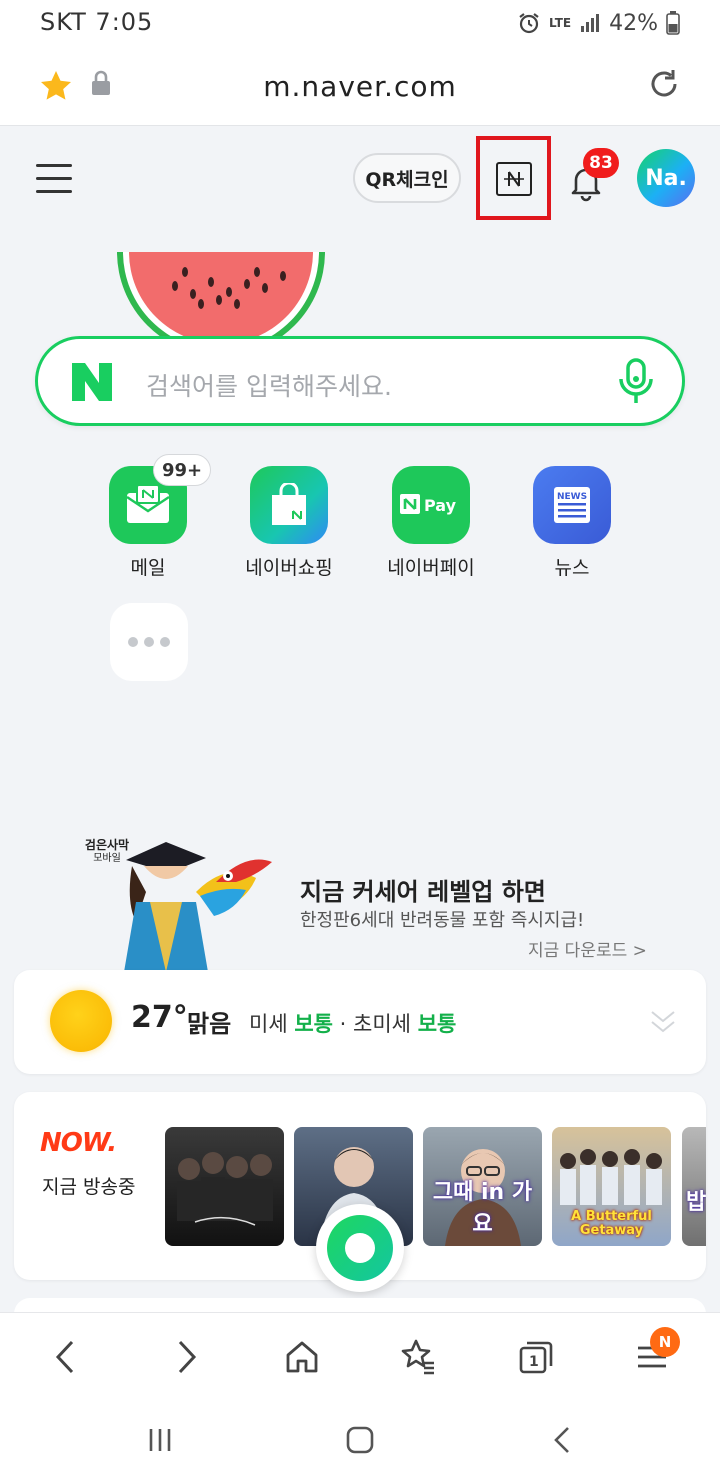 This screenshot has height=1480, width=720. I want to click on status-bar: SKT 7:05 LTE 42%, so click(360, 25).